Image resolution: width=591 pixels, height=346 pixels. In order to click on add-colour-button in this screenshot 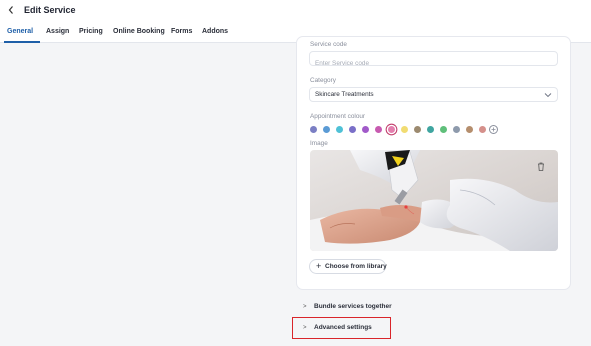, I will do `click(493, 129)`.